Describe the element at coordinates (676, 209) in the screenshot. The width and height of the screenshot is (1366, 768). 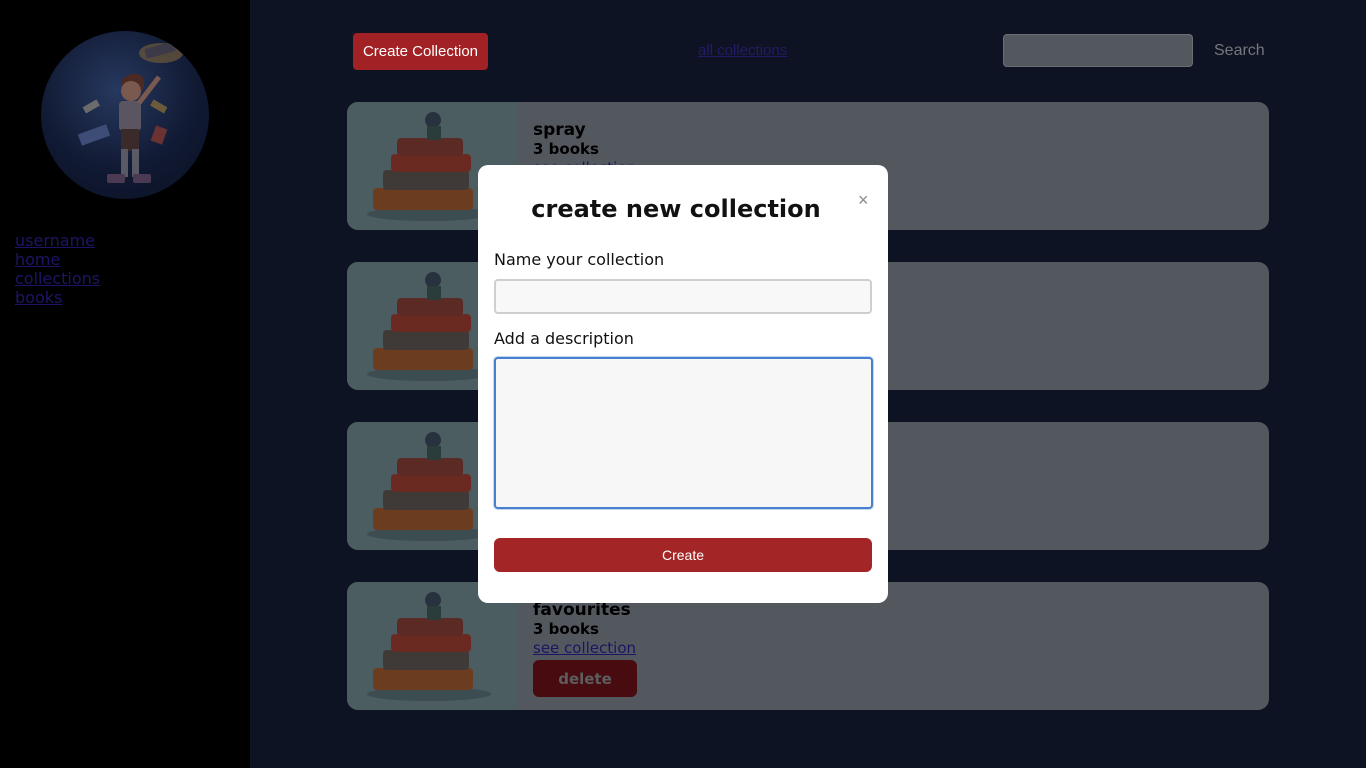
I see `modal-title: create new collection` at that location.